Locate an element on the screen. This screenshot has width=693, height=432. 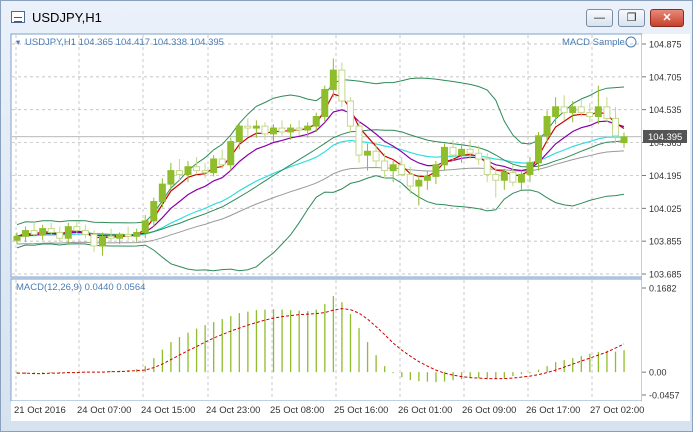
time-axis-label: 26 Oct 01:00 is located at coordinates (425, 410).